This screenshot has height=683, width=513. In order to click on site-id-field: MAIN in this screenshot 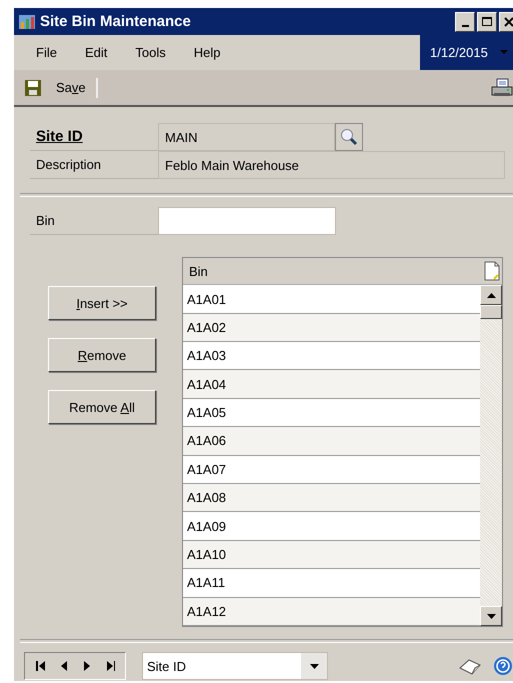, I will do `click(246, 137)`.